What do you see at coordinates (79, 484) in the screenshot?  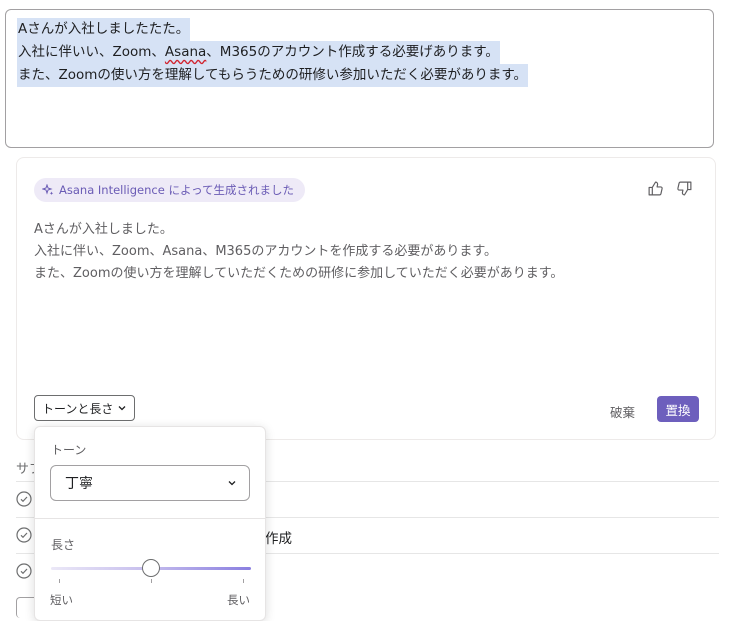 I see `tone-value: 丁寧` at bounding box center [79, 484].